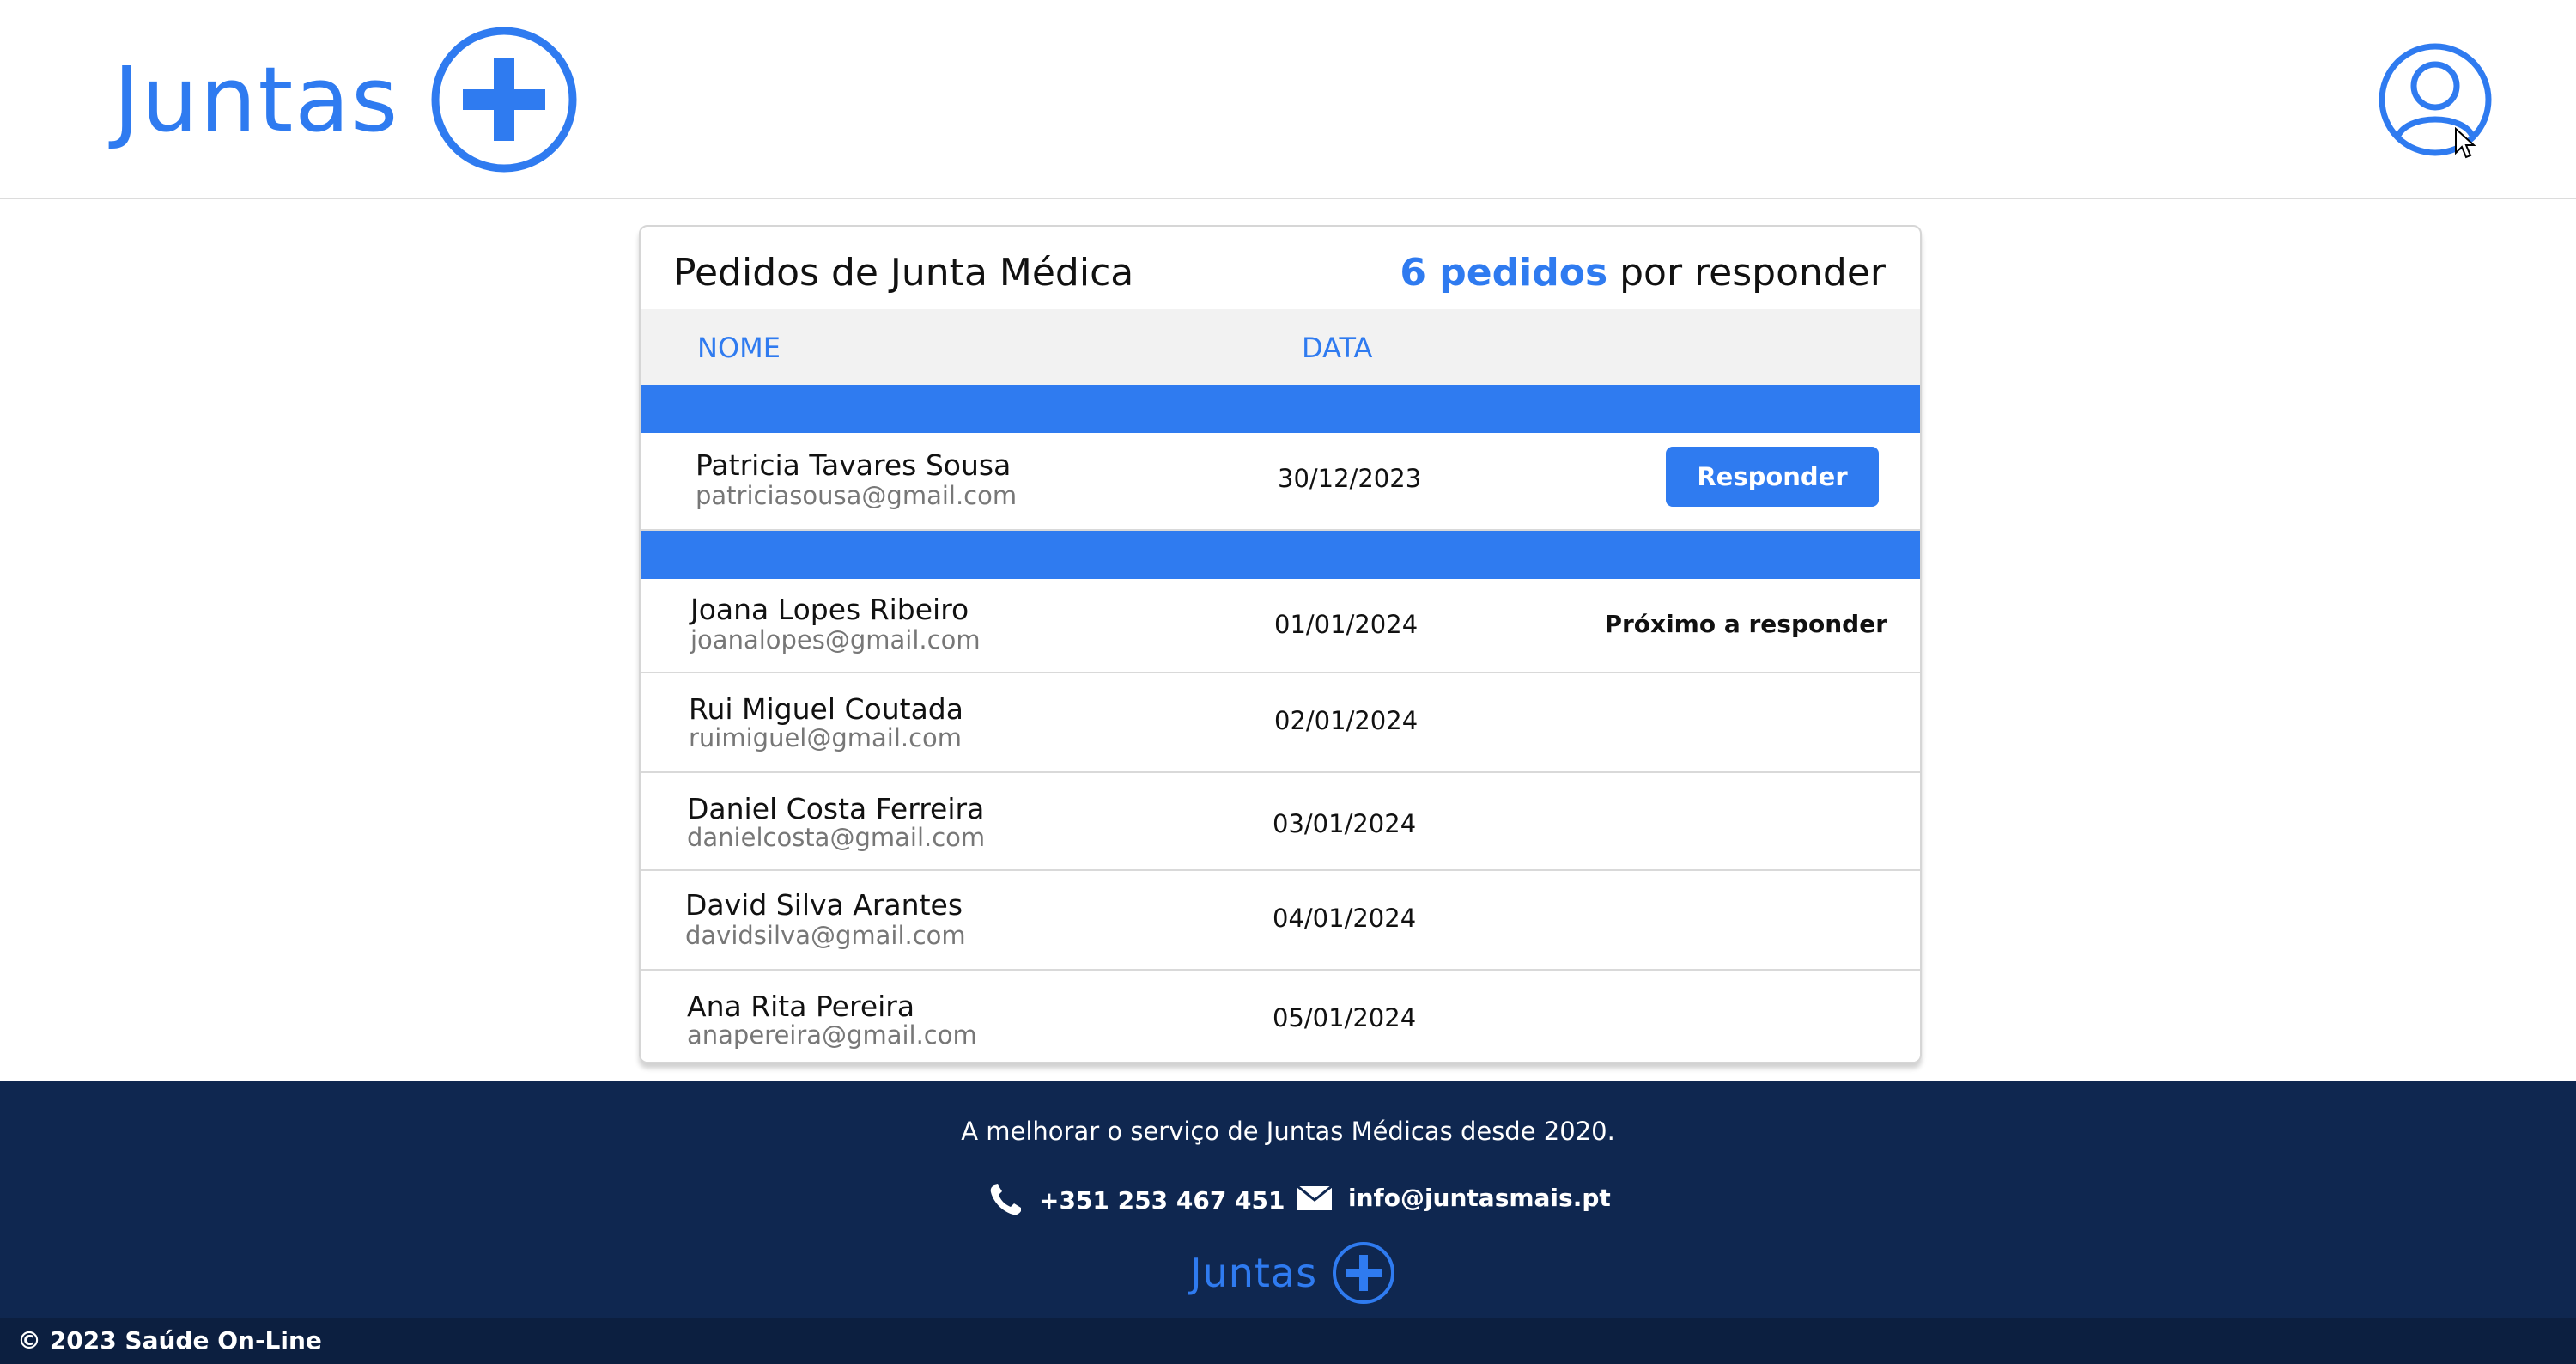  What do you see at coordinates (826, 737) in the screenshot?
I see `row-email: ruimiguel@gmail.com` at bounding box center [826, 737].